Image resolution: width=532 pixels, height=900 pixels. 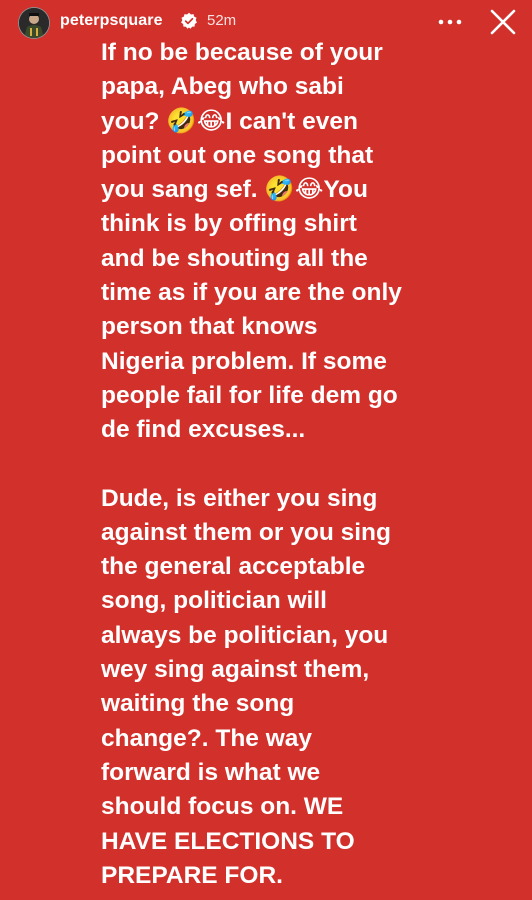 I want to click on avatar-icon, so click(x=34, y=23).